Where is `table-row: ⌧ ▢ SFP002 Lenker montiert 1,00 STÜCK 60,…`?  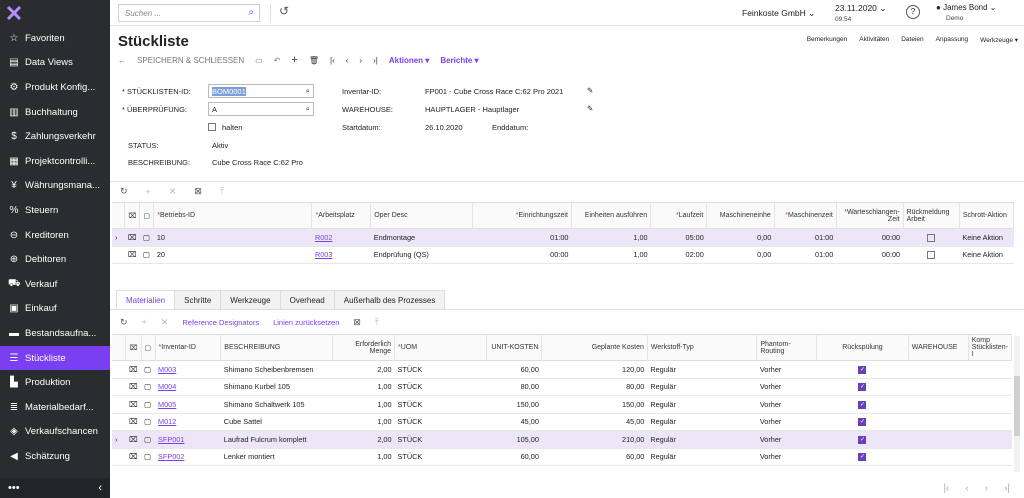
table-row: ⌧ ▢ SFP002 Lenker montiert 1,00 STÜCK 60,… is located at coordinates (562, 457).